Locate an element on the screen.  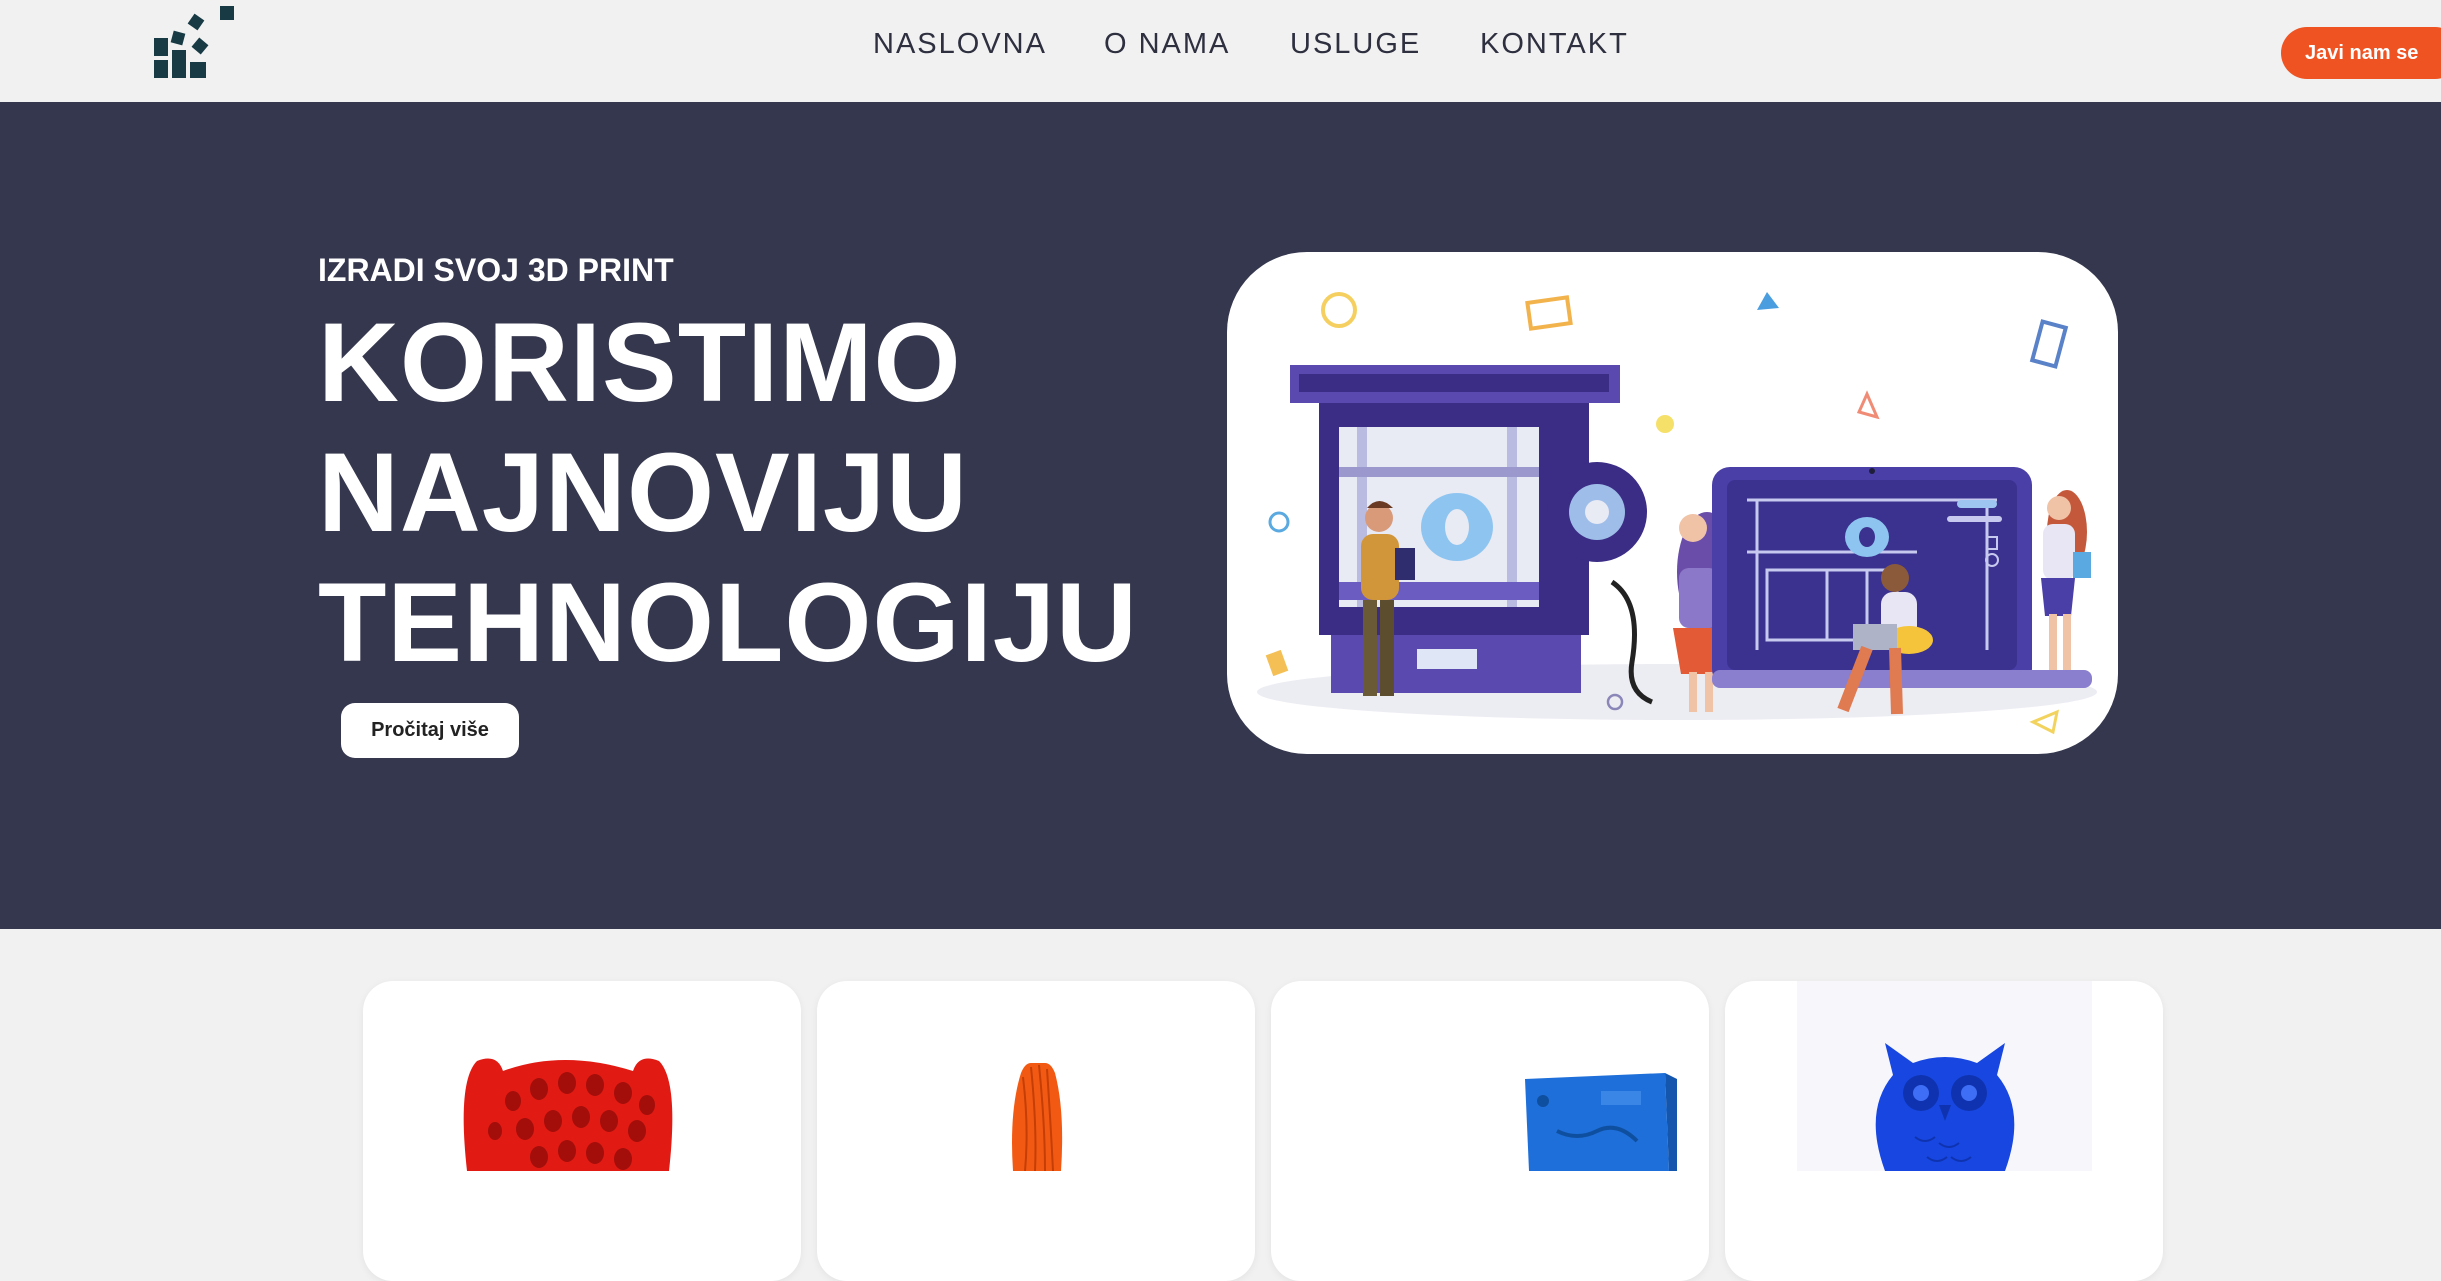
hero-illustration is located at coordinates (1672, 503).